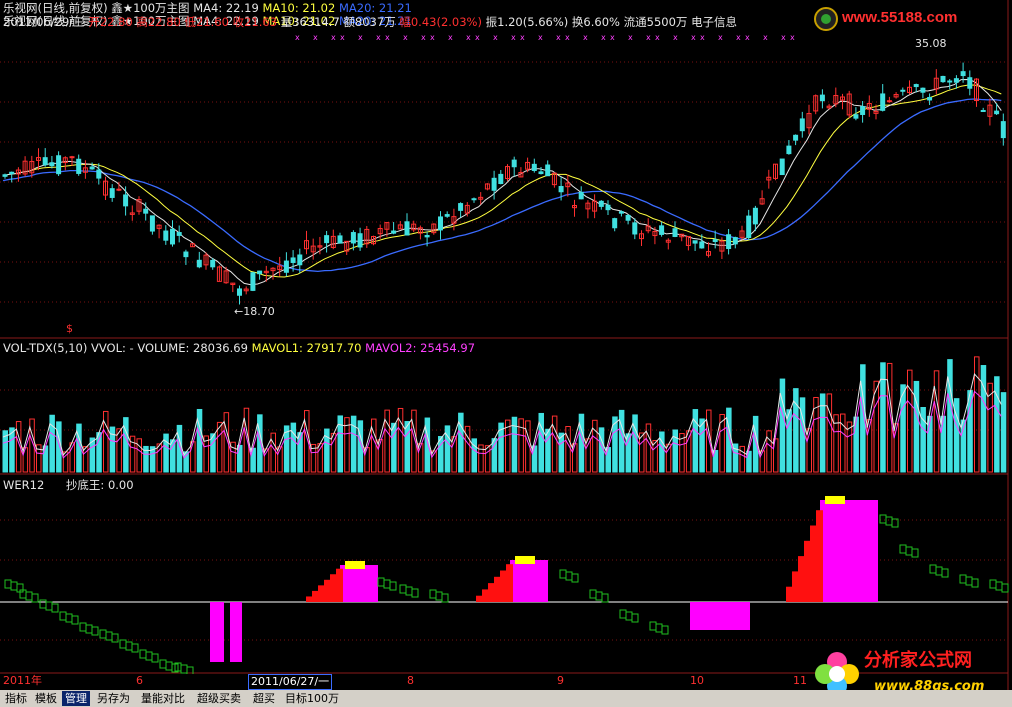  What do you see at coordinates (290, 682) in the screenshot?
I see `date-cursor-tick: 2011/06/27/一` at bounding box center [290, 682].